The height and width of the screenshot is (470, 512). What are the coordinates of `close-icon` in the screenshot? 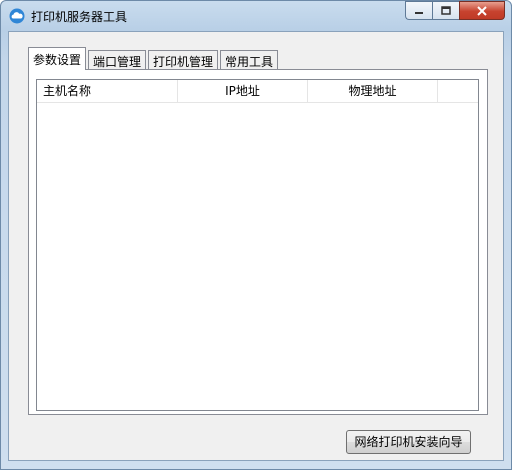 It's located at (482, 10).